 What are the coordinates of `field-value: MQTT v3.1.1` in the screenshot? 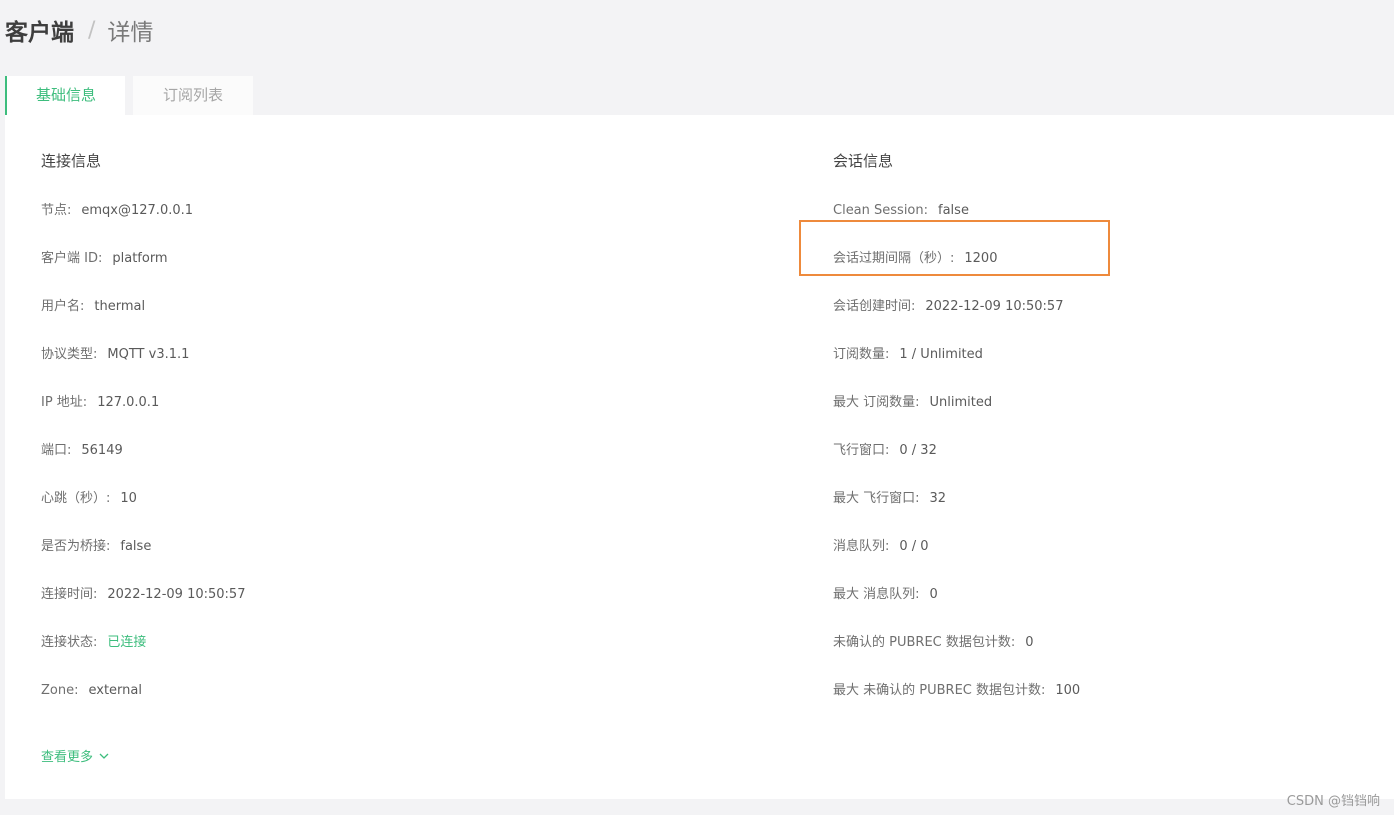 It's located at (148, 354).